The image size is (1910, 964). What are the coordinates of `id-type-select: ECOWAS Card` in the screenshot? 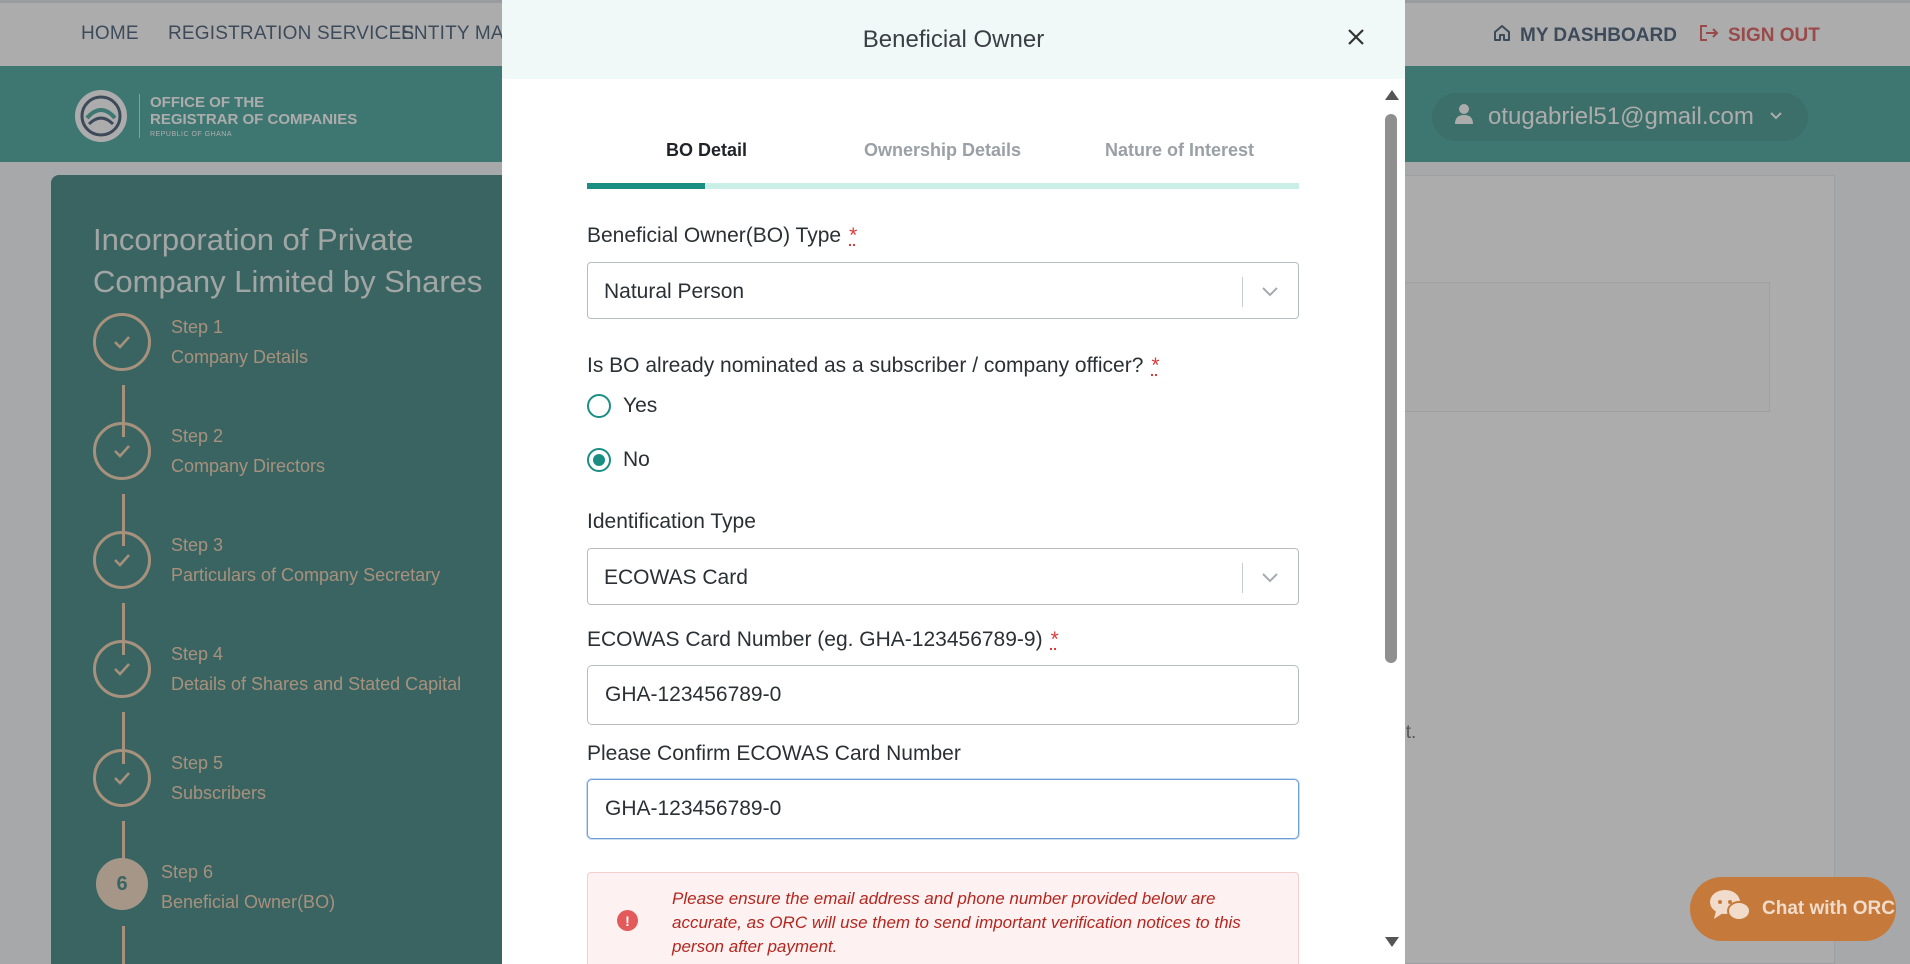 It's located at (943, 576).